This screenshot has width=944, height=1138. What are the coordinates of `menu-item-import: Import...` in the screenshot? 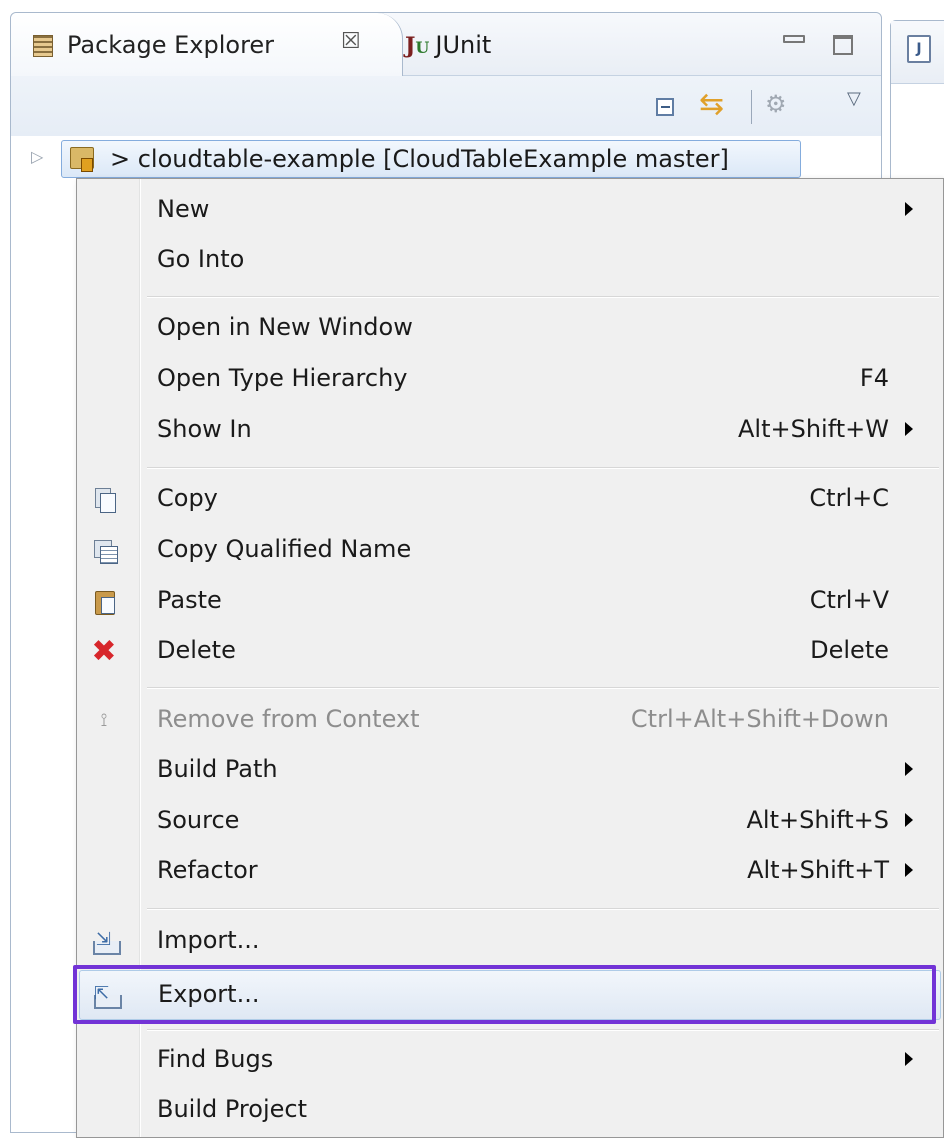 It's located at (510, 942).